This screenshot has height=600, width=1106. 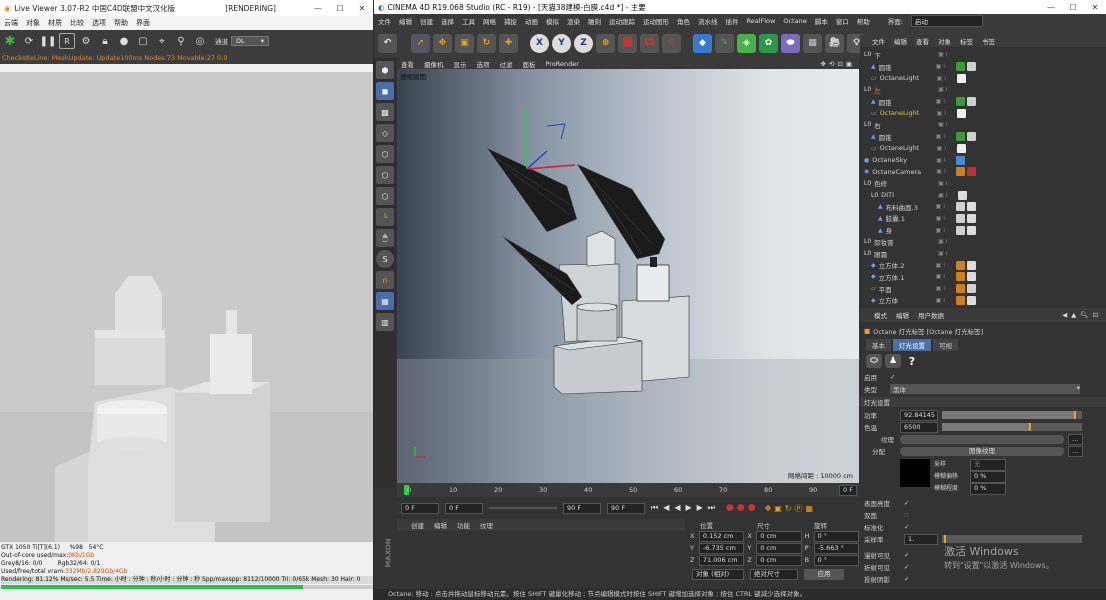 I want to click on current-frame-field: 0 F, so click(x=848, y=490).